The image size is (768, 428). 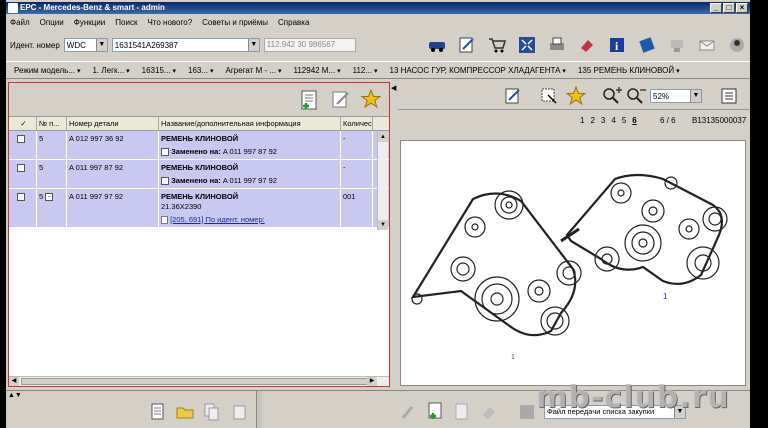 I want to click on zoom-out-icon, so click(x=636, y=97).